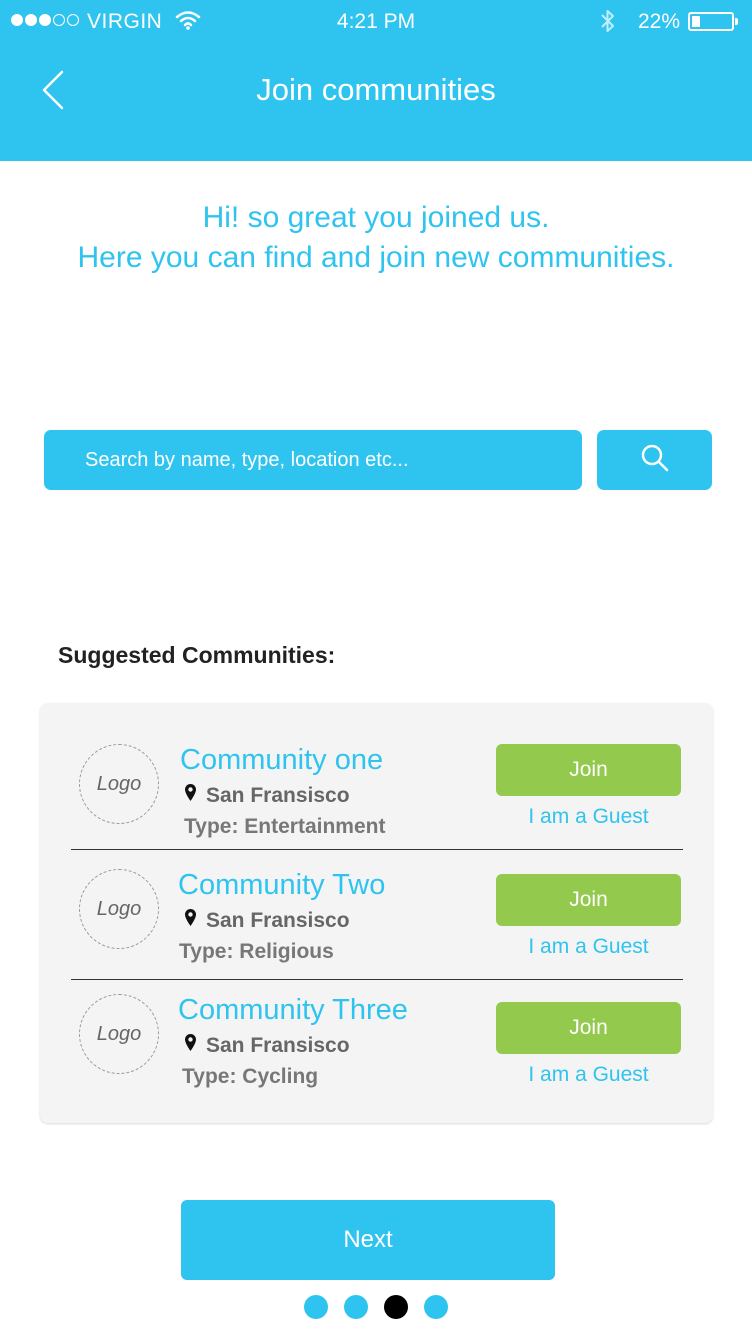 This screenshot has height=1333, width=752. I want to click on community-name: Community one, so click(281, 760).